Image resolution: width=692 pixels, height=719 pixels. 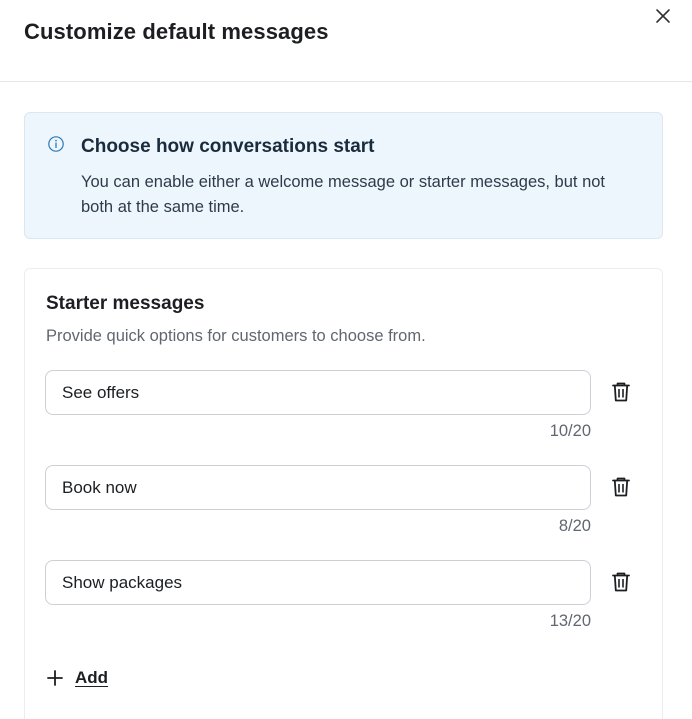 I want to click on starter-message-row: 13/20, so click(x=345, y=595).